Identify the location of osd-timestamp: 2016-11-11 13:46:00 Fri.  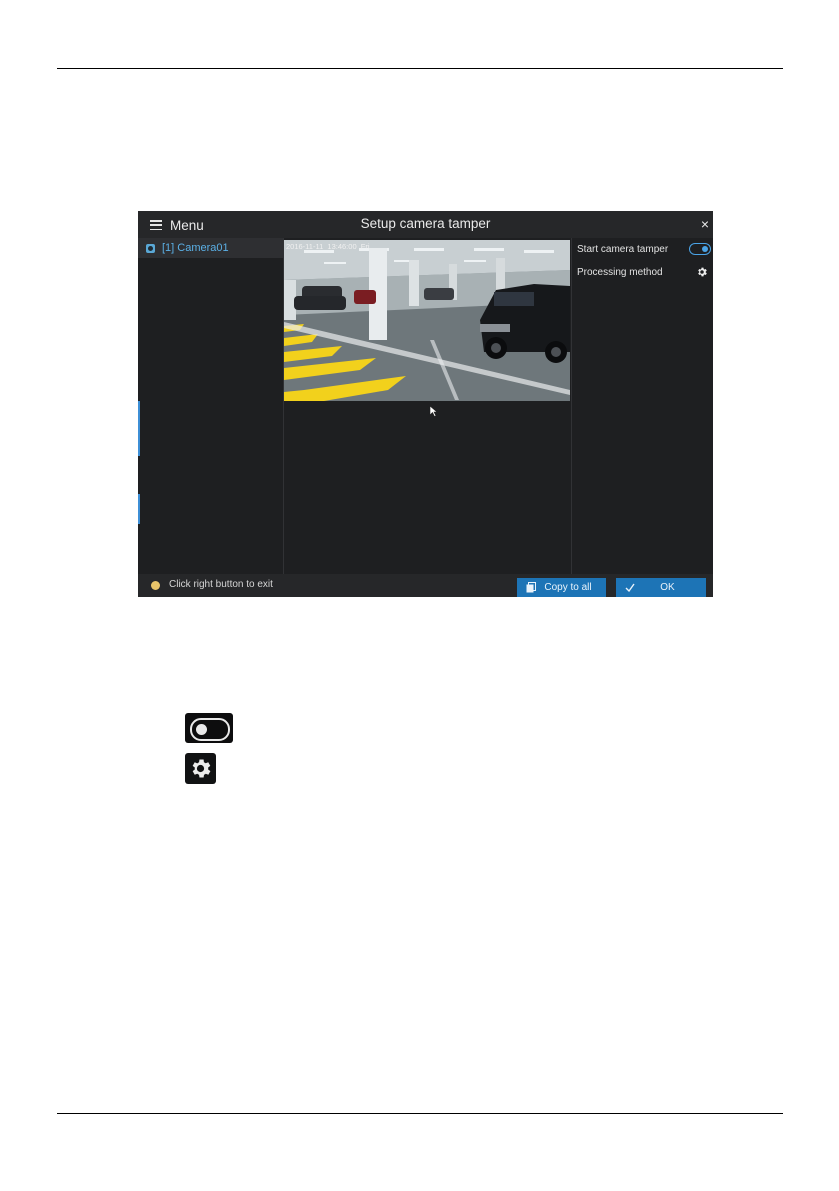
(328, 246).